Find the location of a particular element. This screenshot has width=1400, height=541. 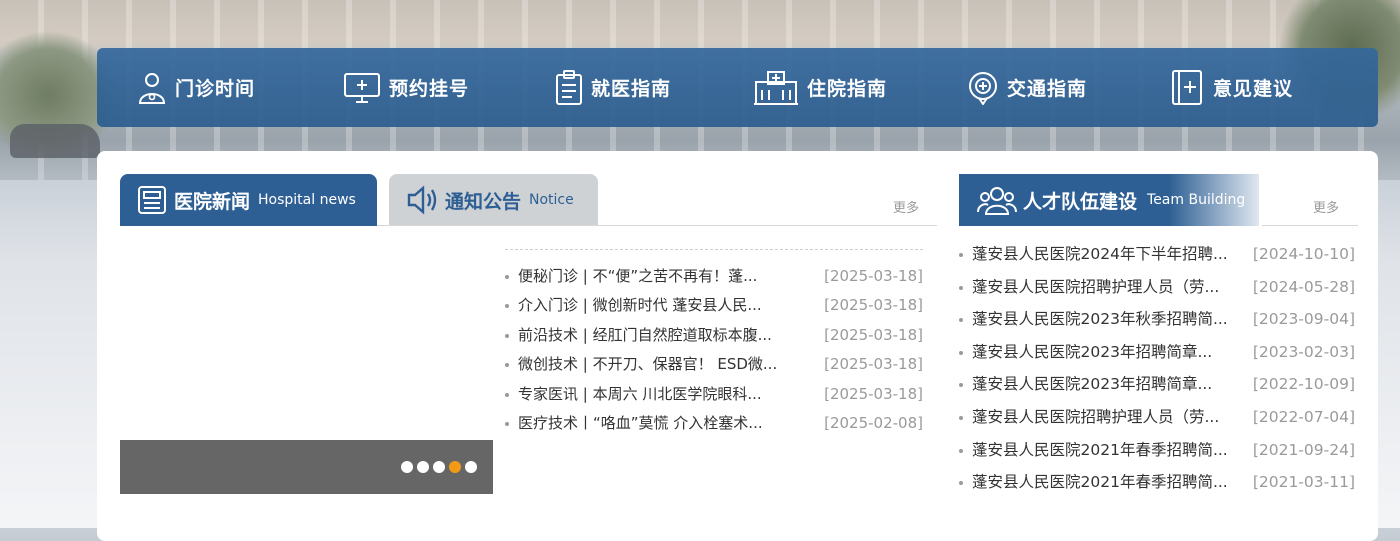

tab-team-building: 人才队伍建设 Team Building is located at coordinates (1109, 200).